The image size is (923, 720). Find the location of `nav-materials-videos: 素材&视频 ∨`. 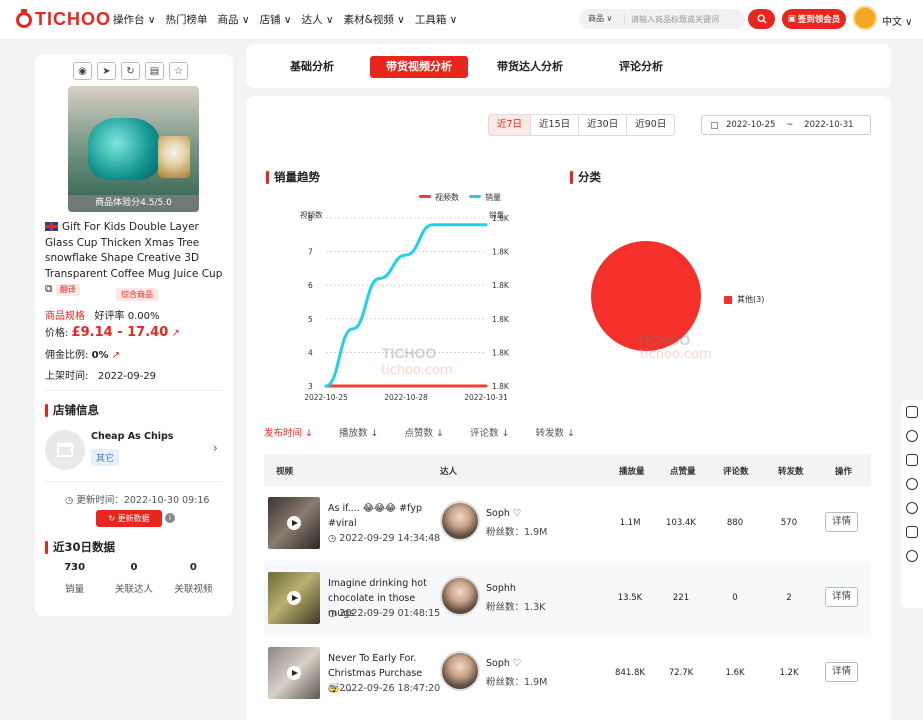

nav-materials-videos: 素材&视频 ∨ is located at coordinates (374, 19).